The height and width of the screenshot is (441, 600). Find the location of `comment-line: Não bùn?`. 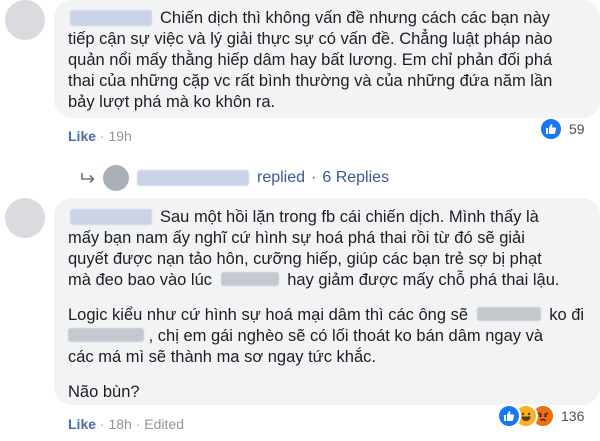

comment-line: Não bùn? is located at coordinates (104, 392).